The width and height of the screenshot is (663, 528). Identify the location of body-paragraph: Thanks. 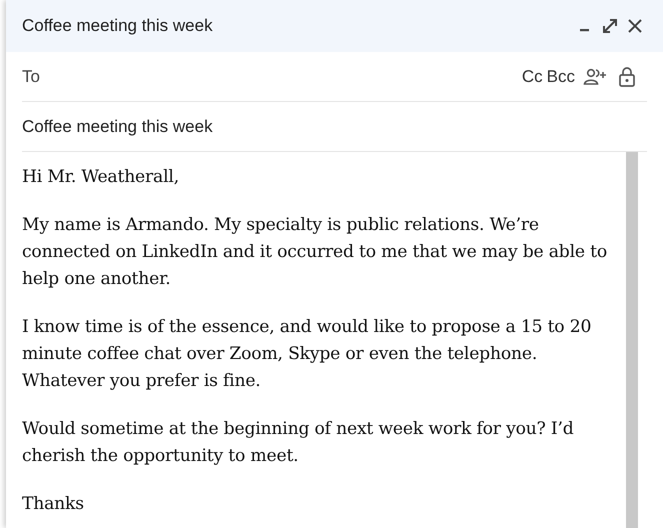
(53, 504).